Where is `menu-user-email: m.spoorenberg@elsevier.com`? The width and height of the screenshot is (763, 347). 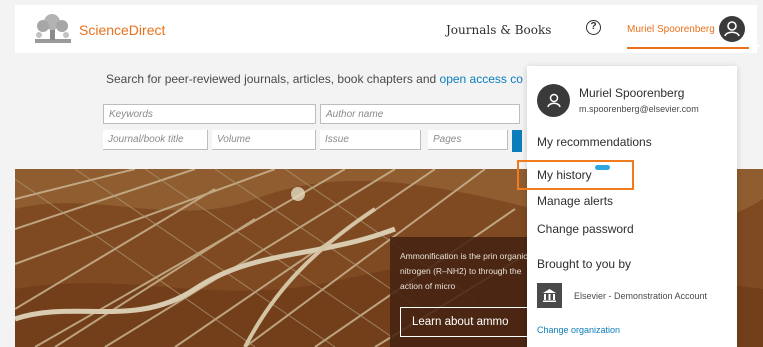
menu-user-email: m.spoorenberg@elsevier.com is located at coordinates (639, 109).